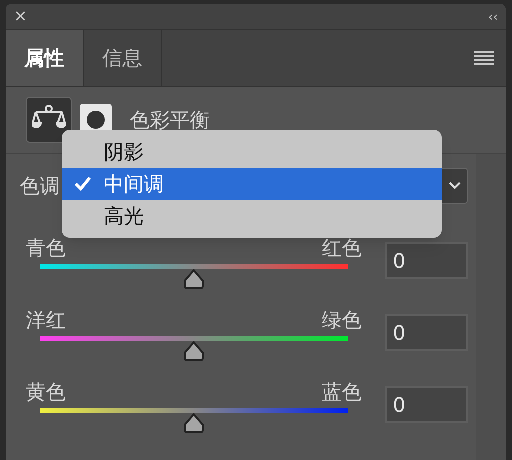  Describe the element at coordinates (484, 58) in the screenshot. I see `menu-icon` at that location.